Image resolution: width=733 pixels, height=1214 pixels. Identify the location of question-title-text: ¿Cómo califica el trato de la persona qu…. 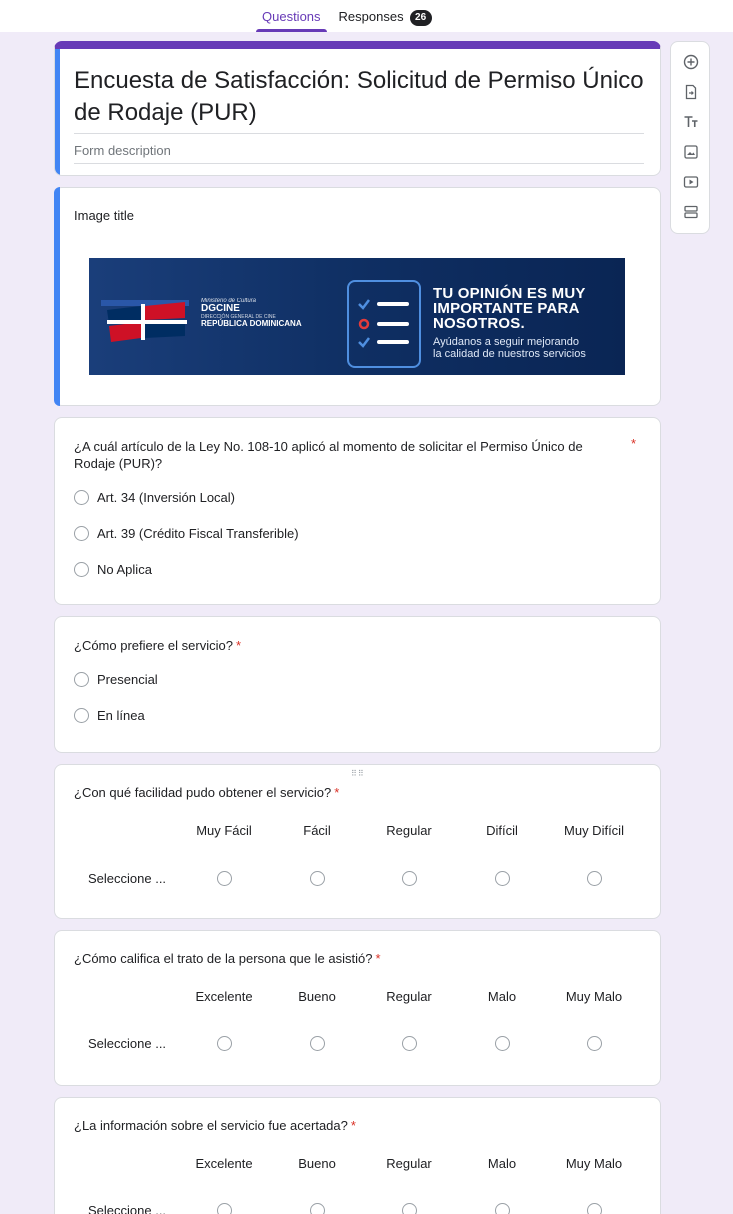
(223, 958).